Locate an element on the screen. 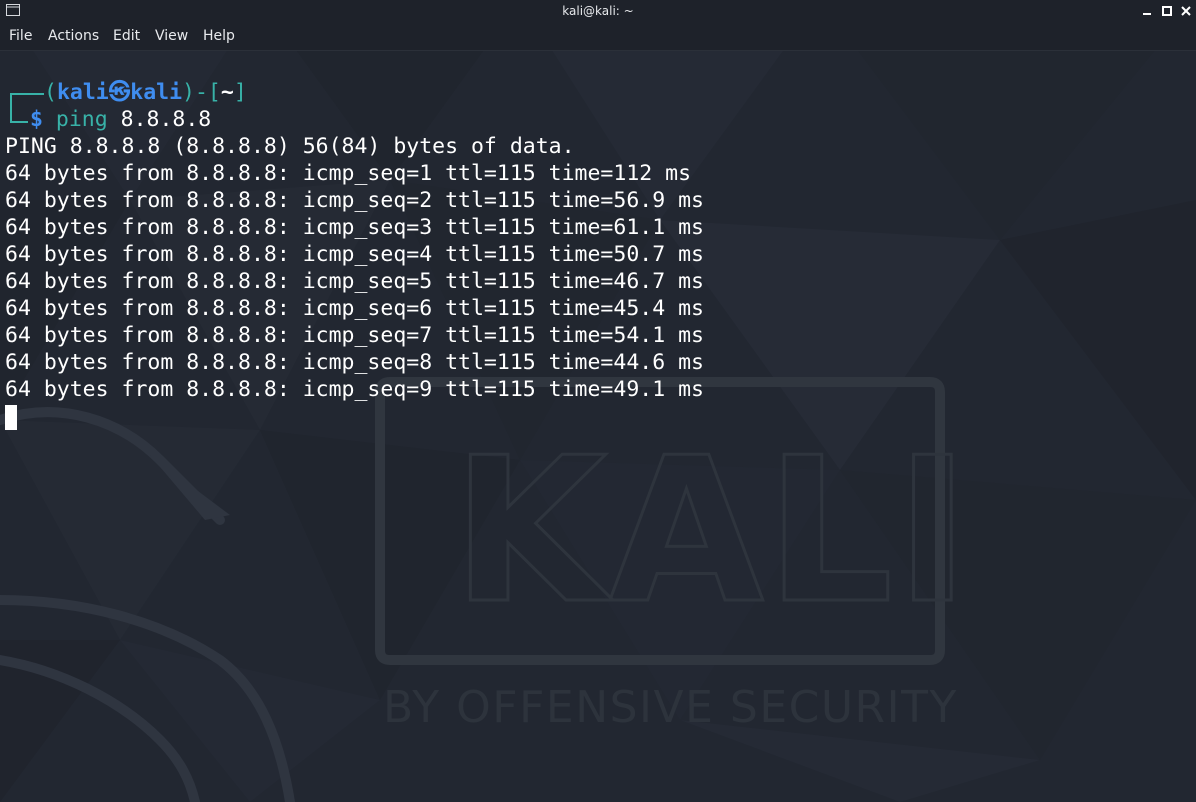 The image size is (1196, 802). menu-bar: File Actions Edit View Help is located at coordinates (598, 36).